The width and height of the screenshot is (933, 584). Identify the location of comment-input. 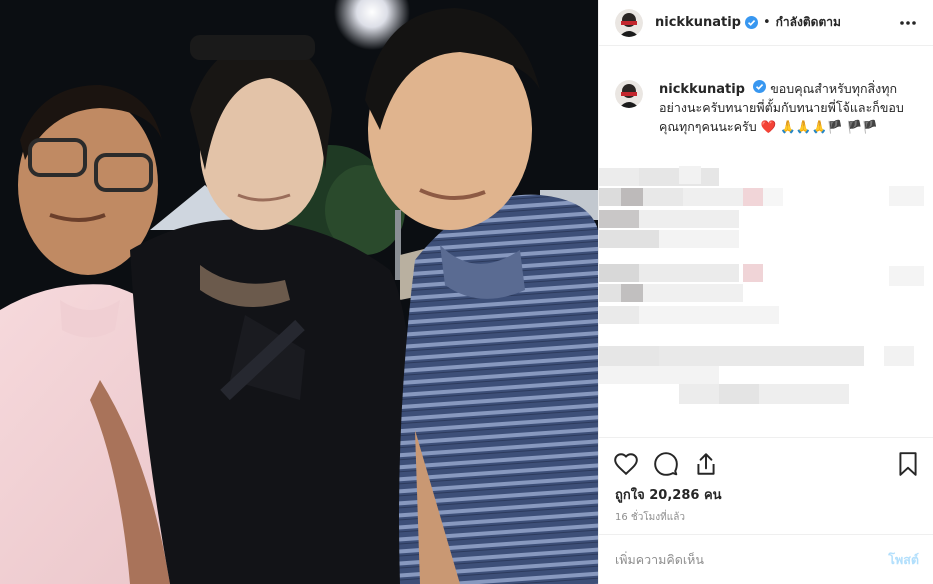
(735, 559).